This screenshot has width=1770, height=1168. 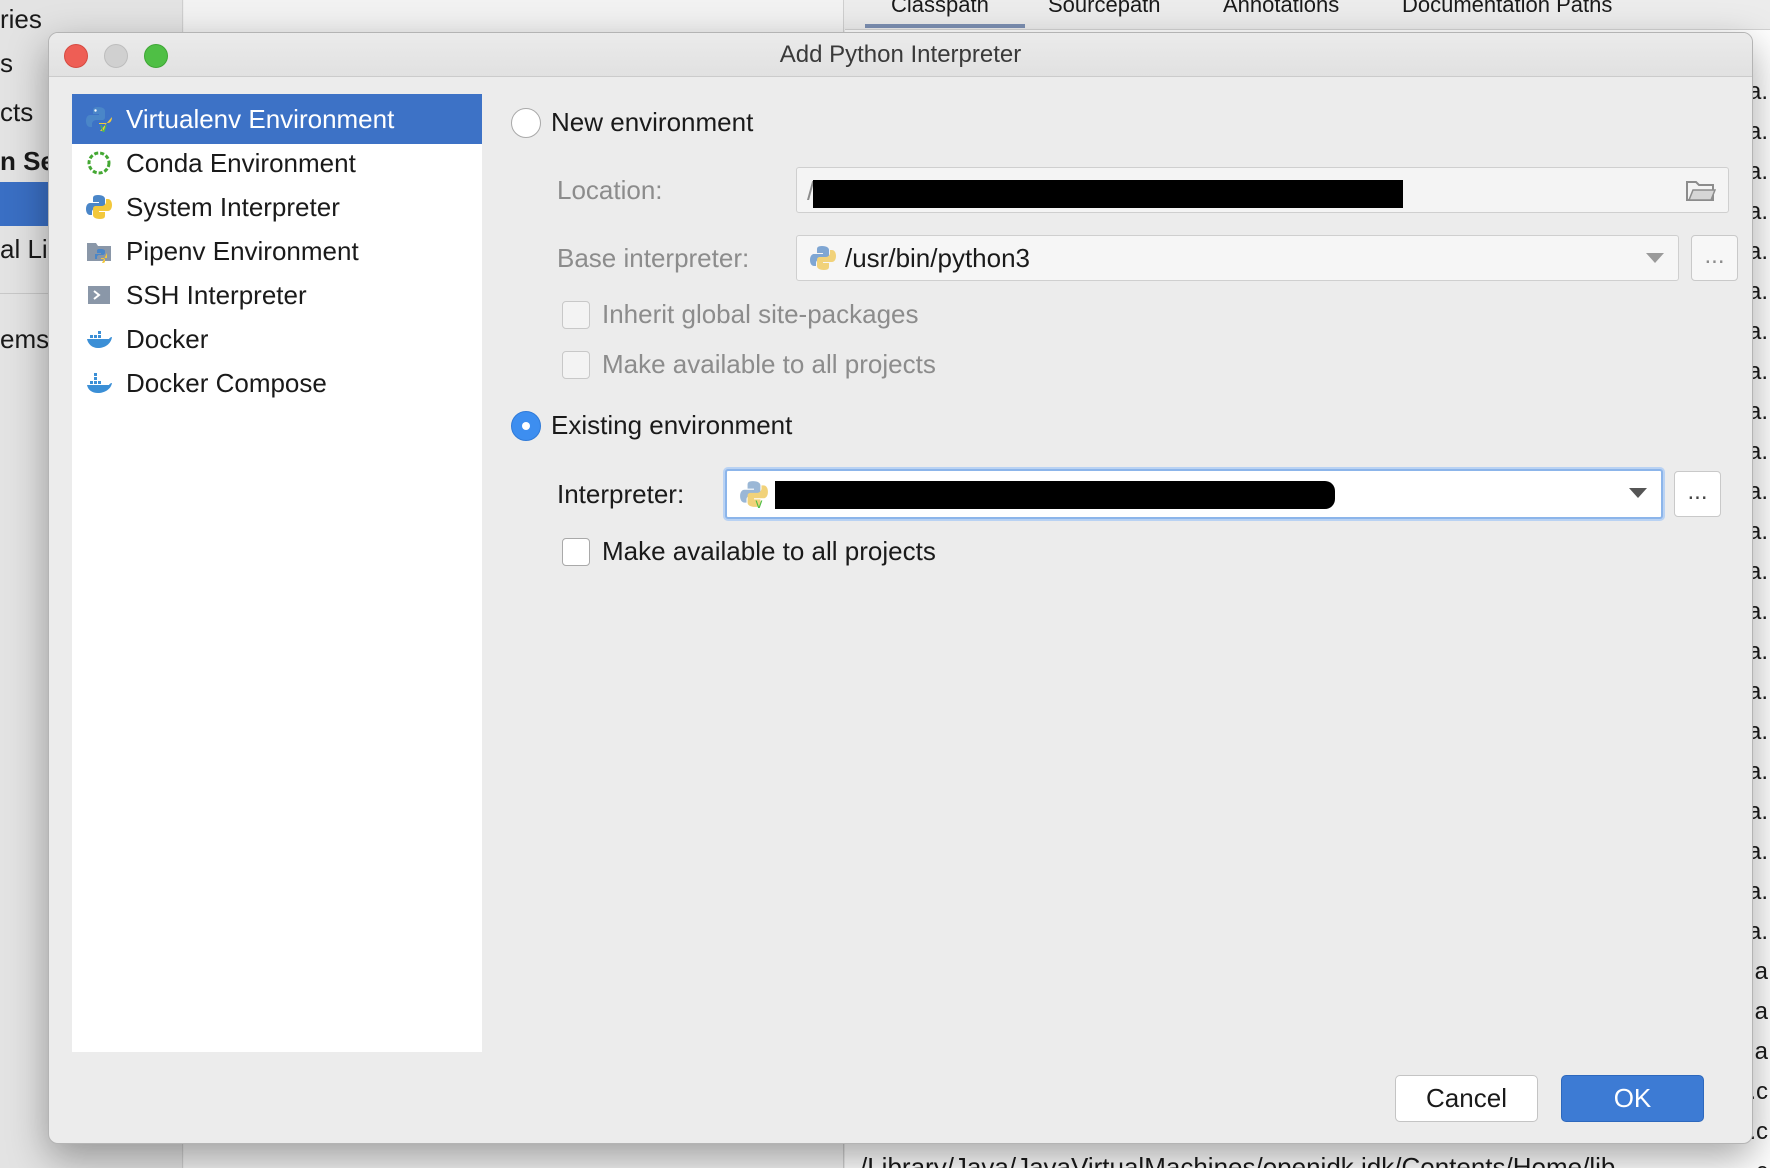 What do you see at coordinates (27, 161) in the screenshot?
I see `background-sidebar-heading: n Se` at bounding box center [27, 161].